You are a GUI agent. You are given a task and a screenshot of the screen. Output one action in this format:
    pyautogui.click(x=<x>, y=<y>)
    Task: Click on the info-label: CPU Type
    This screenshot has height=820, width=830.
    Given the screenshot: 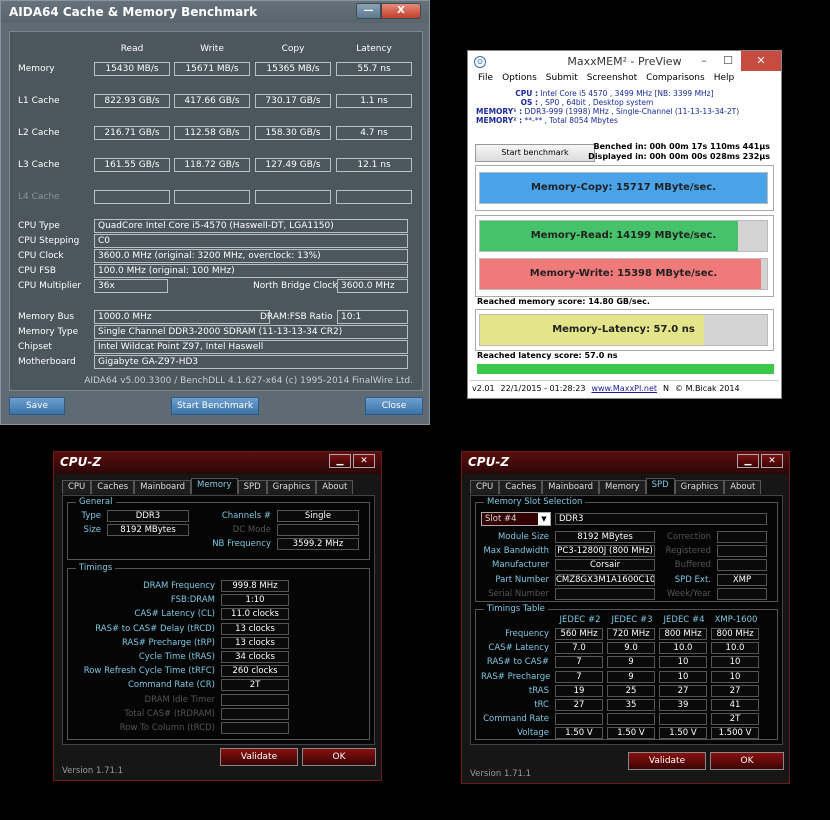 What is the action you would take?
    pyautogui.click(x=39, y=226)
    